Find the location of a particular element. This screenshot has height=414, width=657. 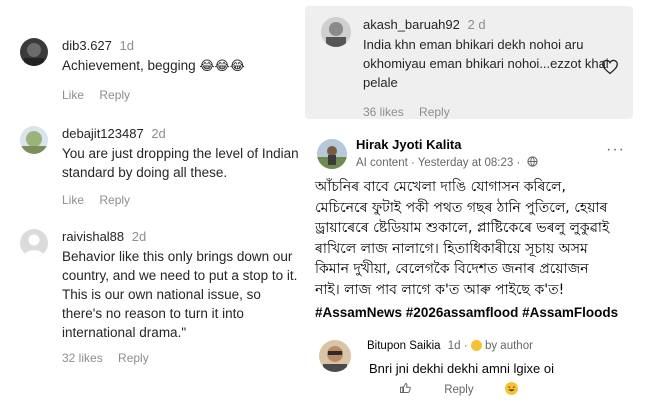

likes-count: 32 likes is located at coordinates (82, 358).